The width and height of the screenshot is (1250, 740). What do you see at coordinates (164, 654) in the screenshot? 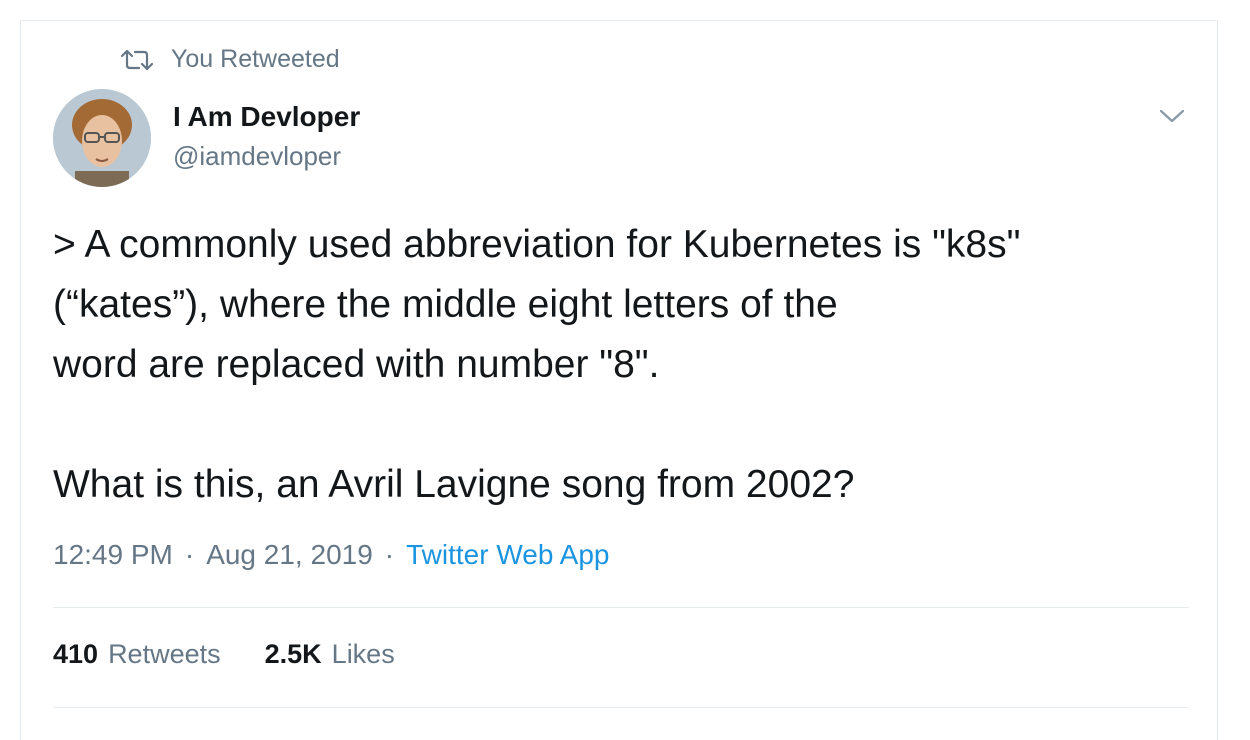
I see `retweets-label: Retweets` at bounding box center [164, 654].